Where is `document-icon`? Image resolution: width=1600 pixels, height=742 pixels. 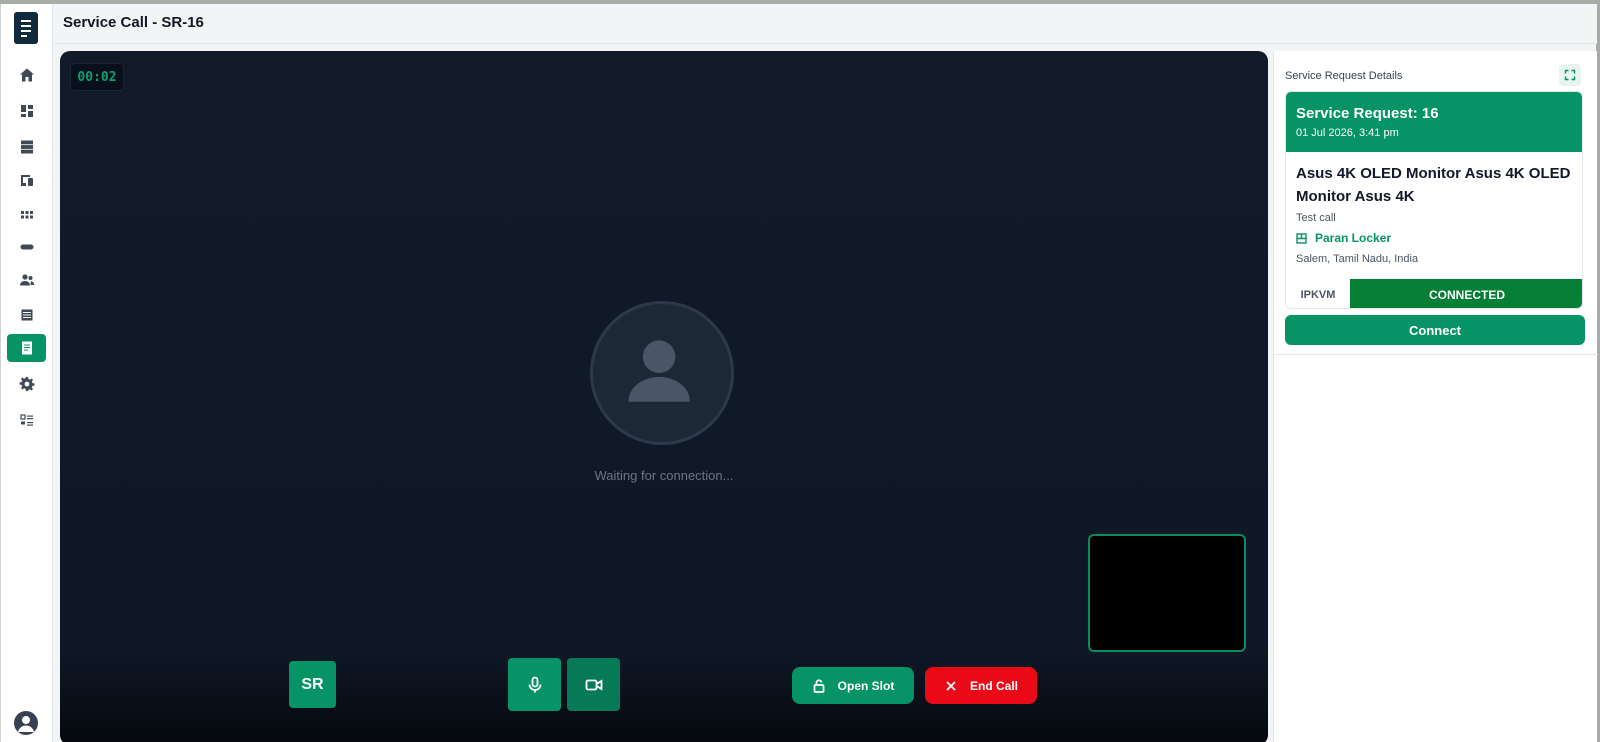
document-icon is located at coordinates (26, 348).